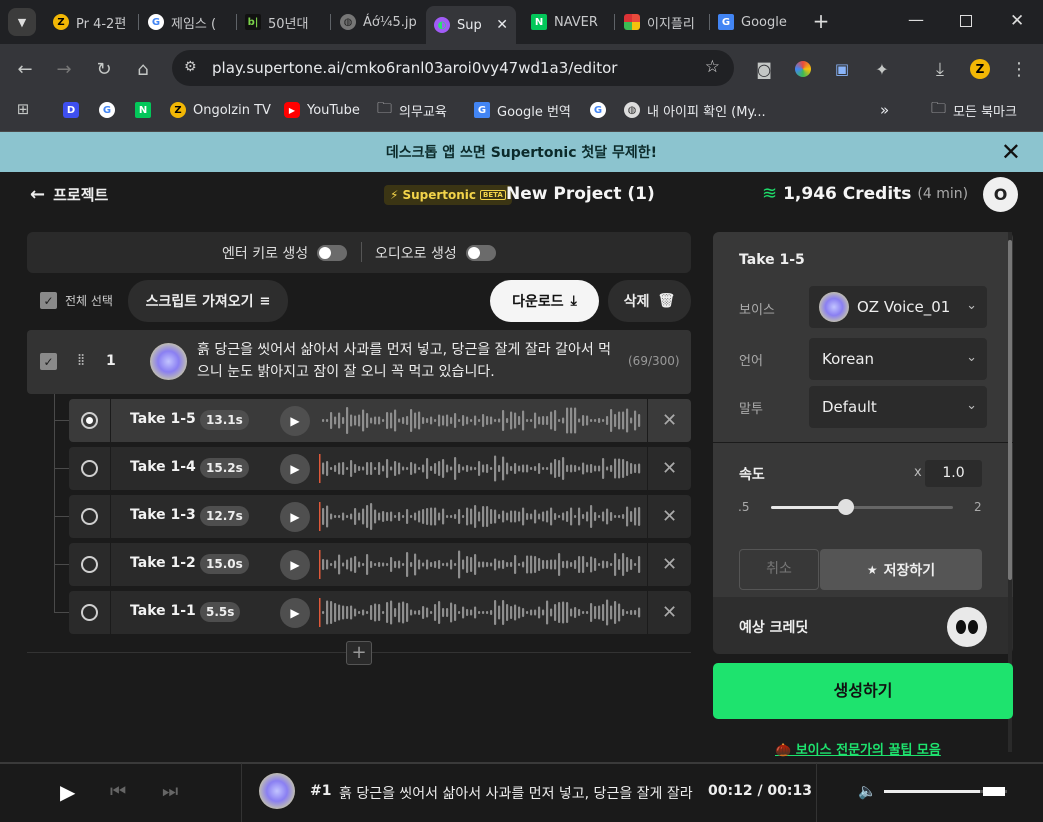 Image resolution: width=1043 pixels, height=822 pixels. I want to click on take-row: Take 1-2 15.0s ▶ ✕, so click(380, 564).